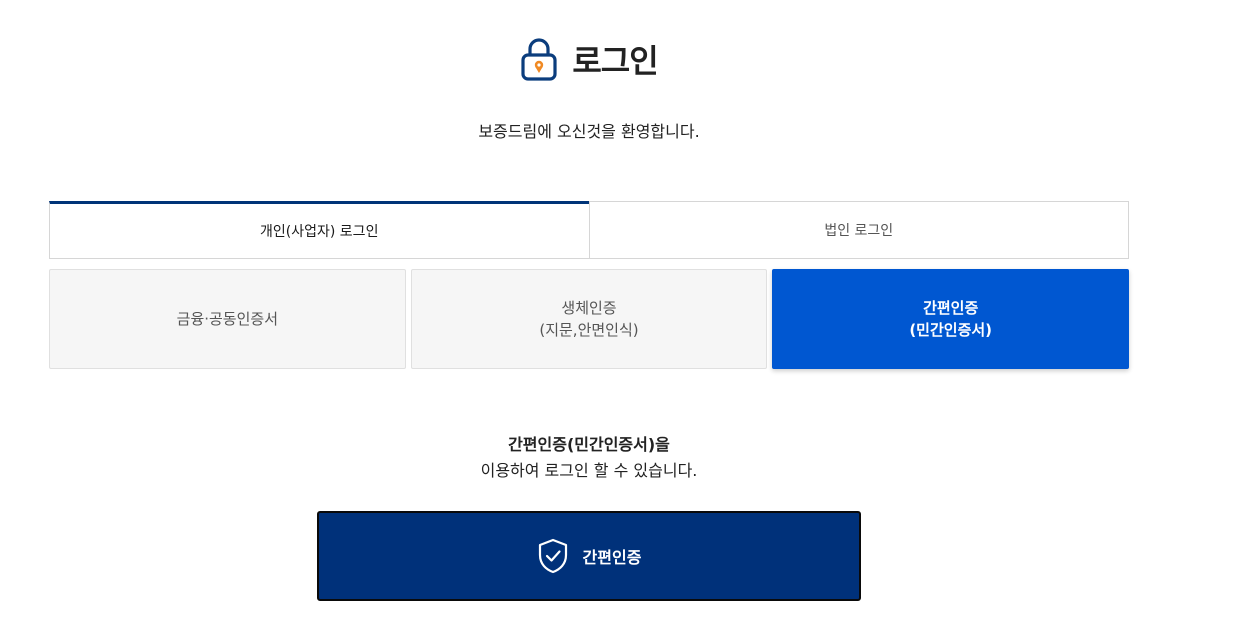 The height and width of the screenshot is (626, 1248). I want to click on description-text: 이용하여 로그인 할 수 있습니다., so click(589, 470).